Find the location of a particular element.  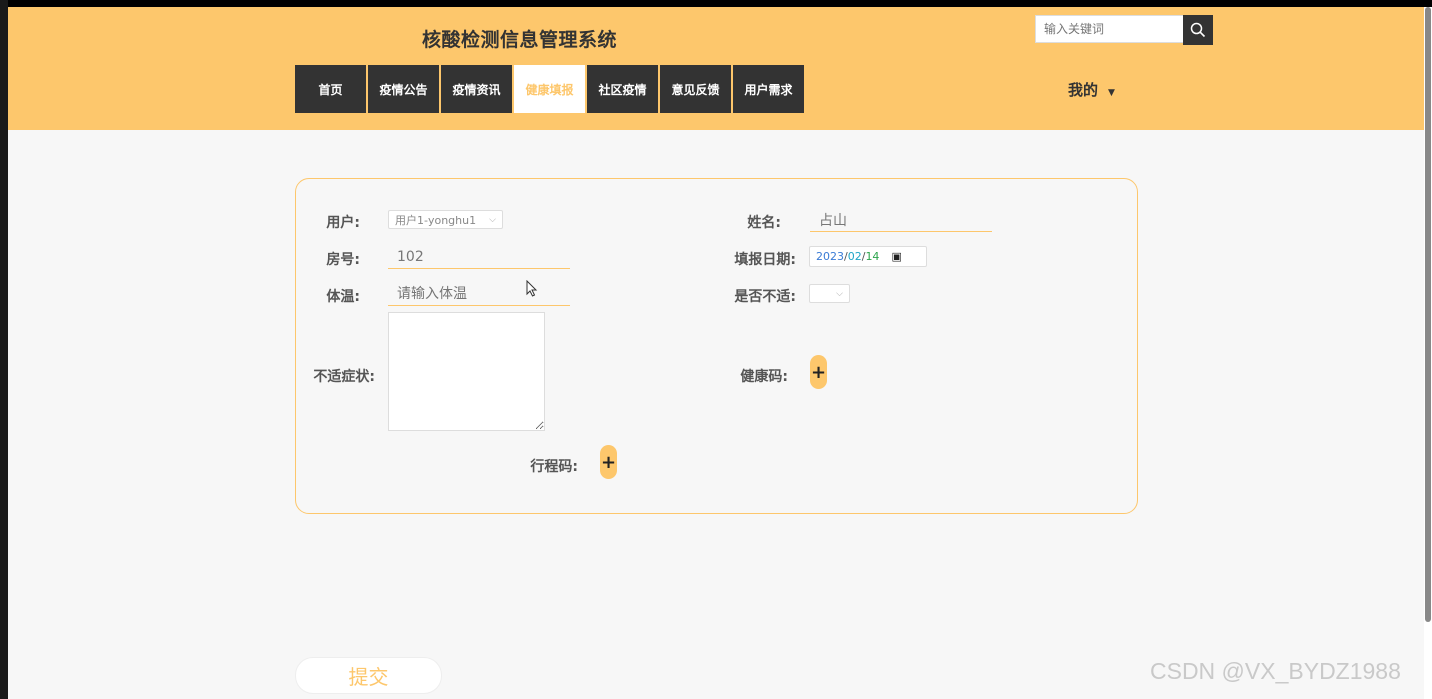

user-select: 用户1-yonghu1 ⌵ is located at coordinates (445, 219).